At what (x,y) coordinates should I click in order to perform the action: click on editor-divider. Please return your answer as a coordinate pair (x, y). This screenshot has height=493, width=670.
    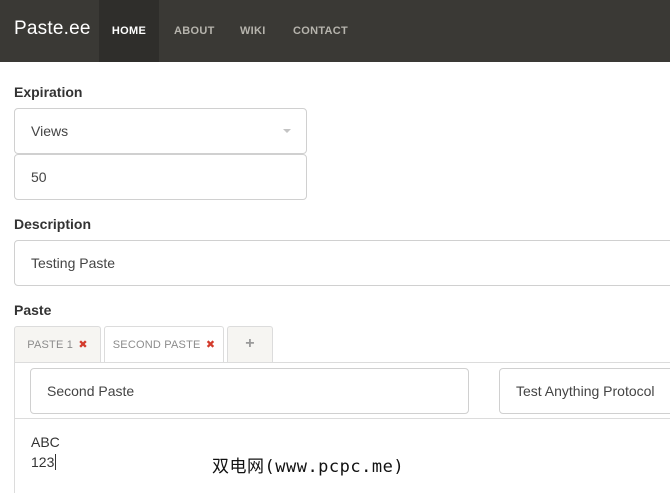
    Looking at the image, I should click on (342, 418).